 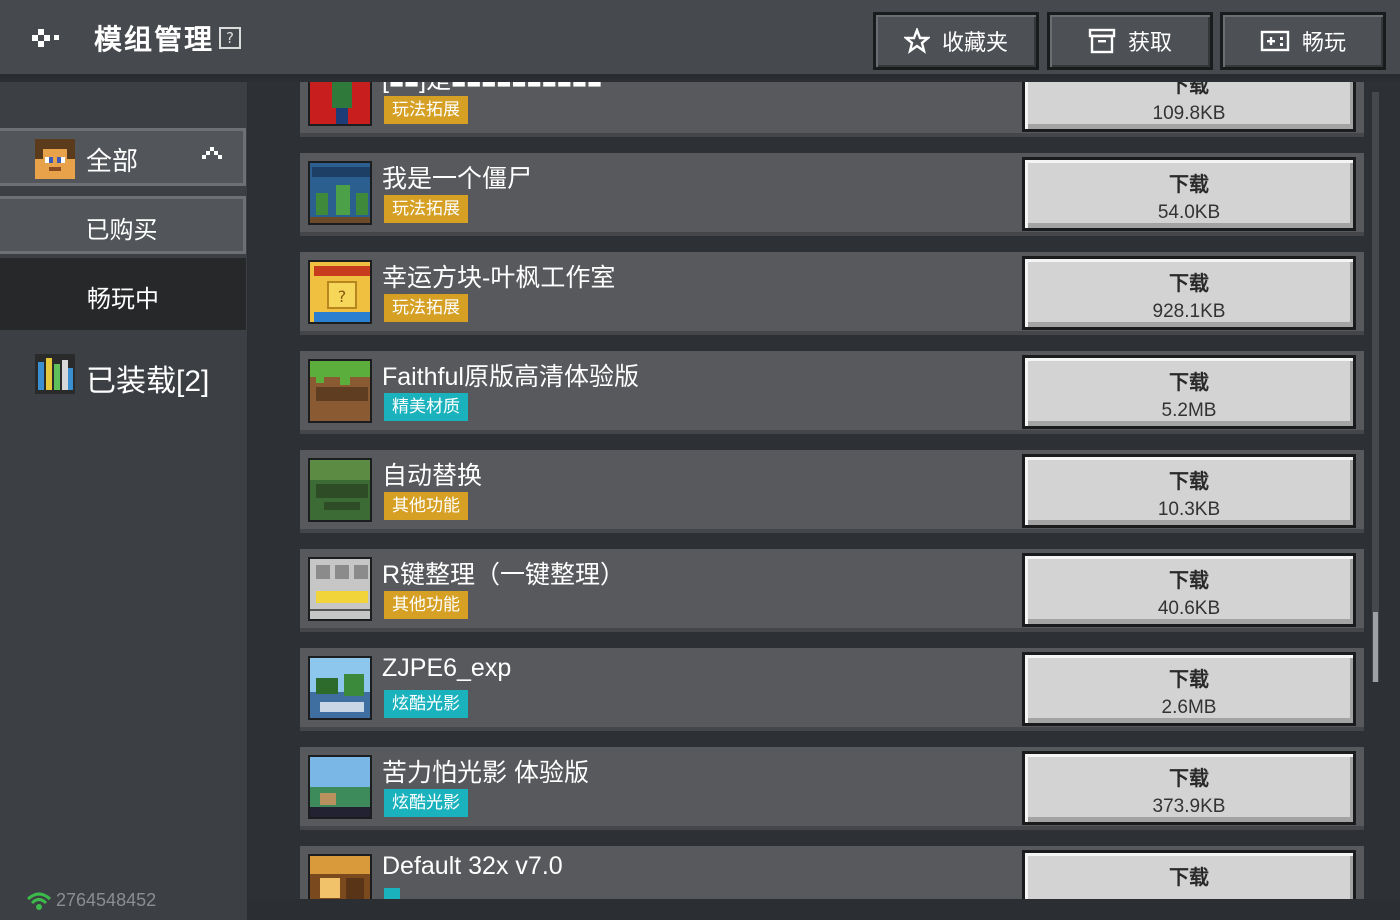 I want to click on mod-name: [■■]是■■■■■■■■■■, so click(x=492, y=89).